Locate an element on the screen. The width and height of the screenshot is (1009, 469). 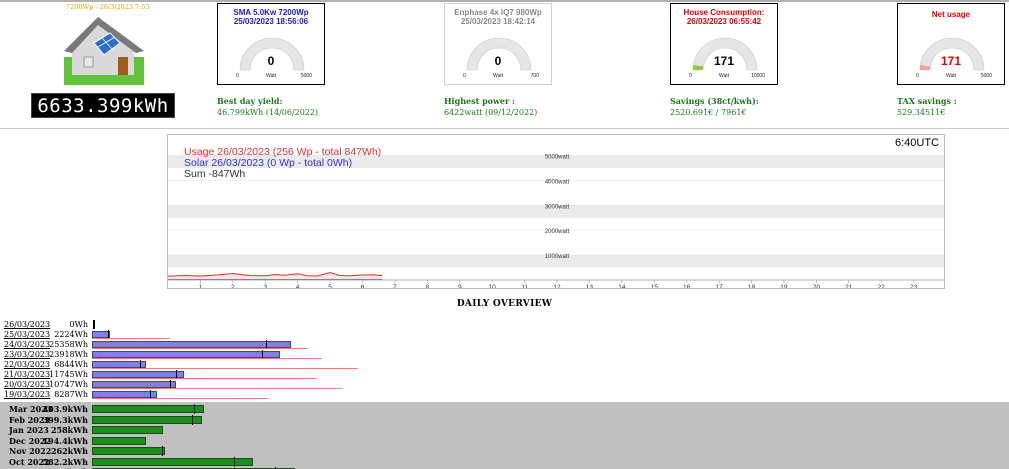
monthly-row: Jan 2023 258kWh is located at coordinates (200, 430).